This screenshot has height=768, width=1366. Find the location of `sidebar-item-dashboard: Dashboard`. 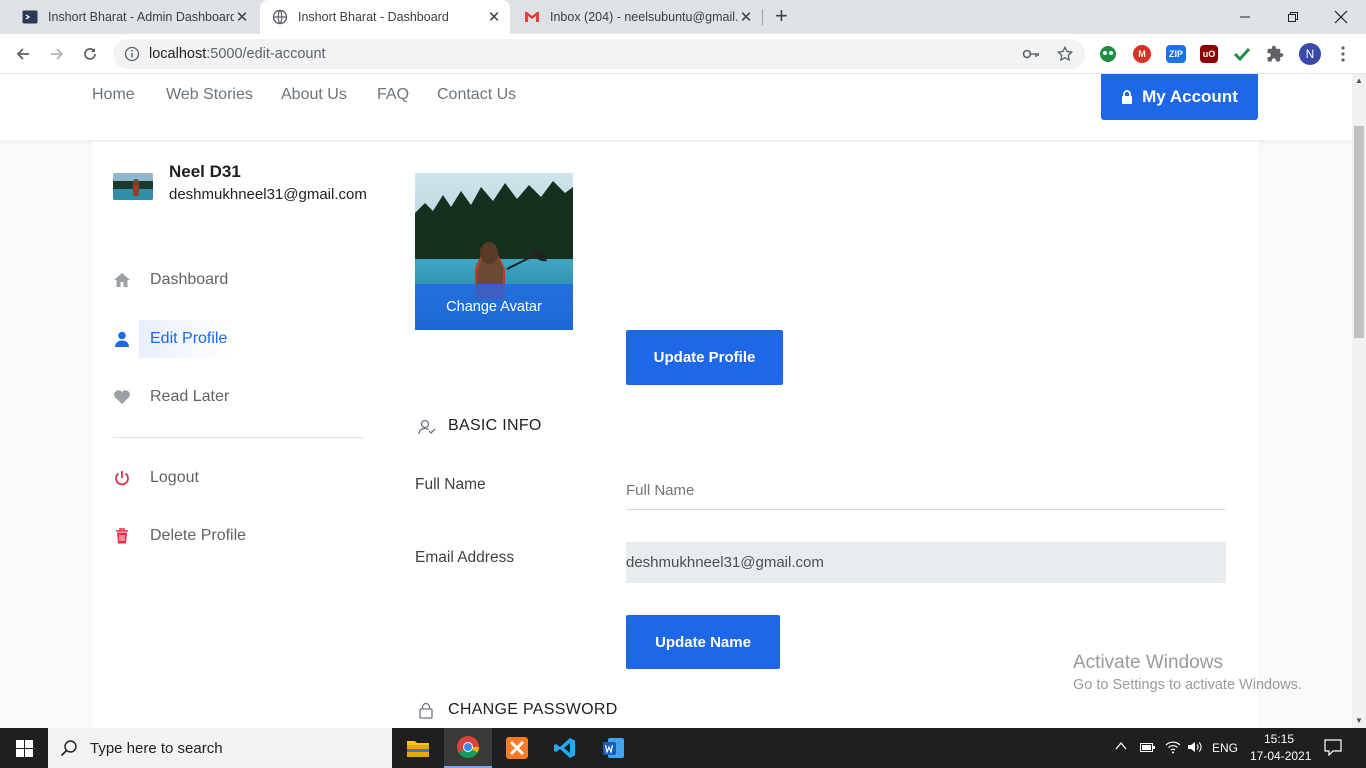

sidebar-item-dashboard: Dashboard is located at coordinates (170, 280).